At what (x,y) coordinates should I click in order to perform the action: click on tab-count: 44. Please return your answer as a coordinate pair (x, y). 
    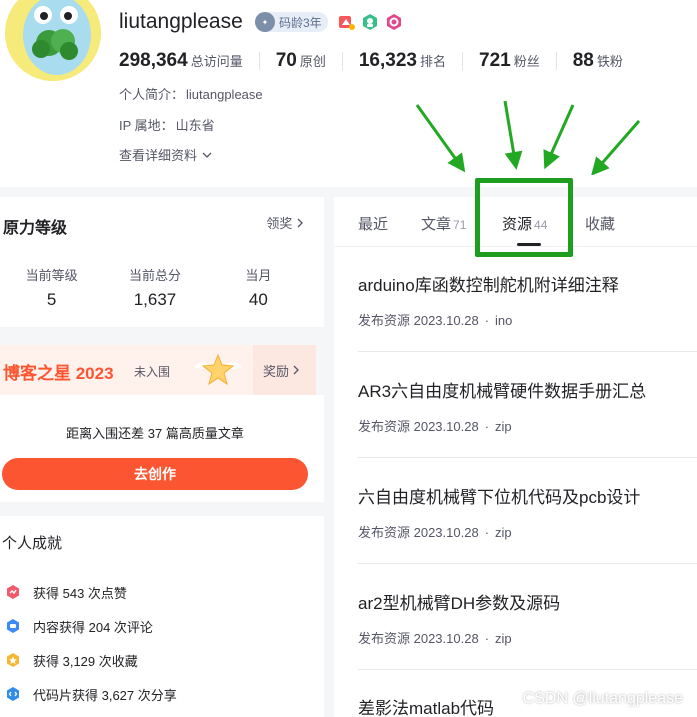
    Looking at the image, I should click on (541, 225).